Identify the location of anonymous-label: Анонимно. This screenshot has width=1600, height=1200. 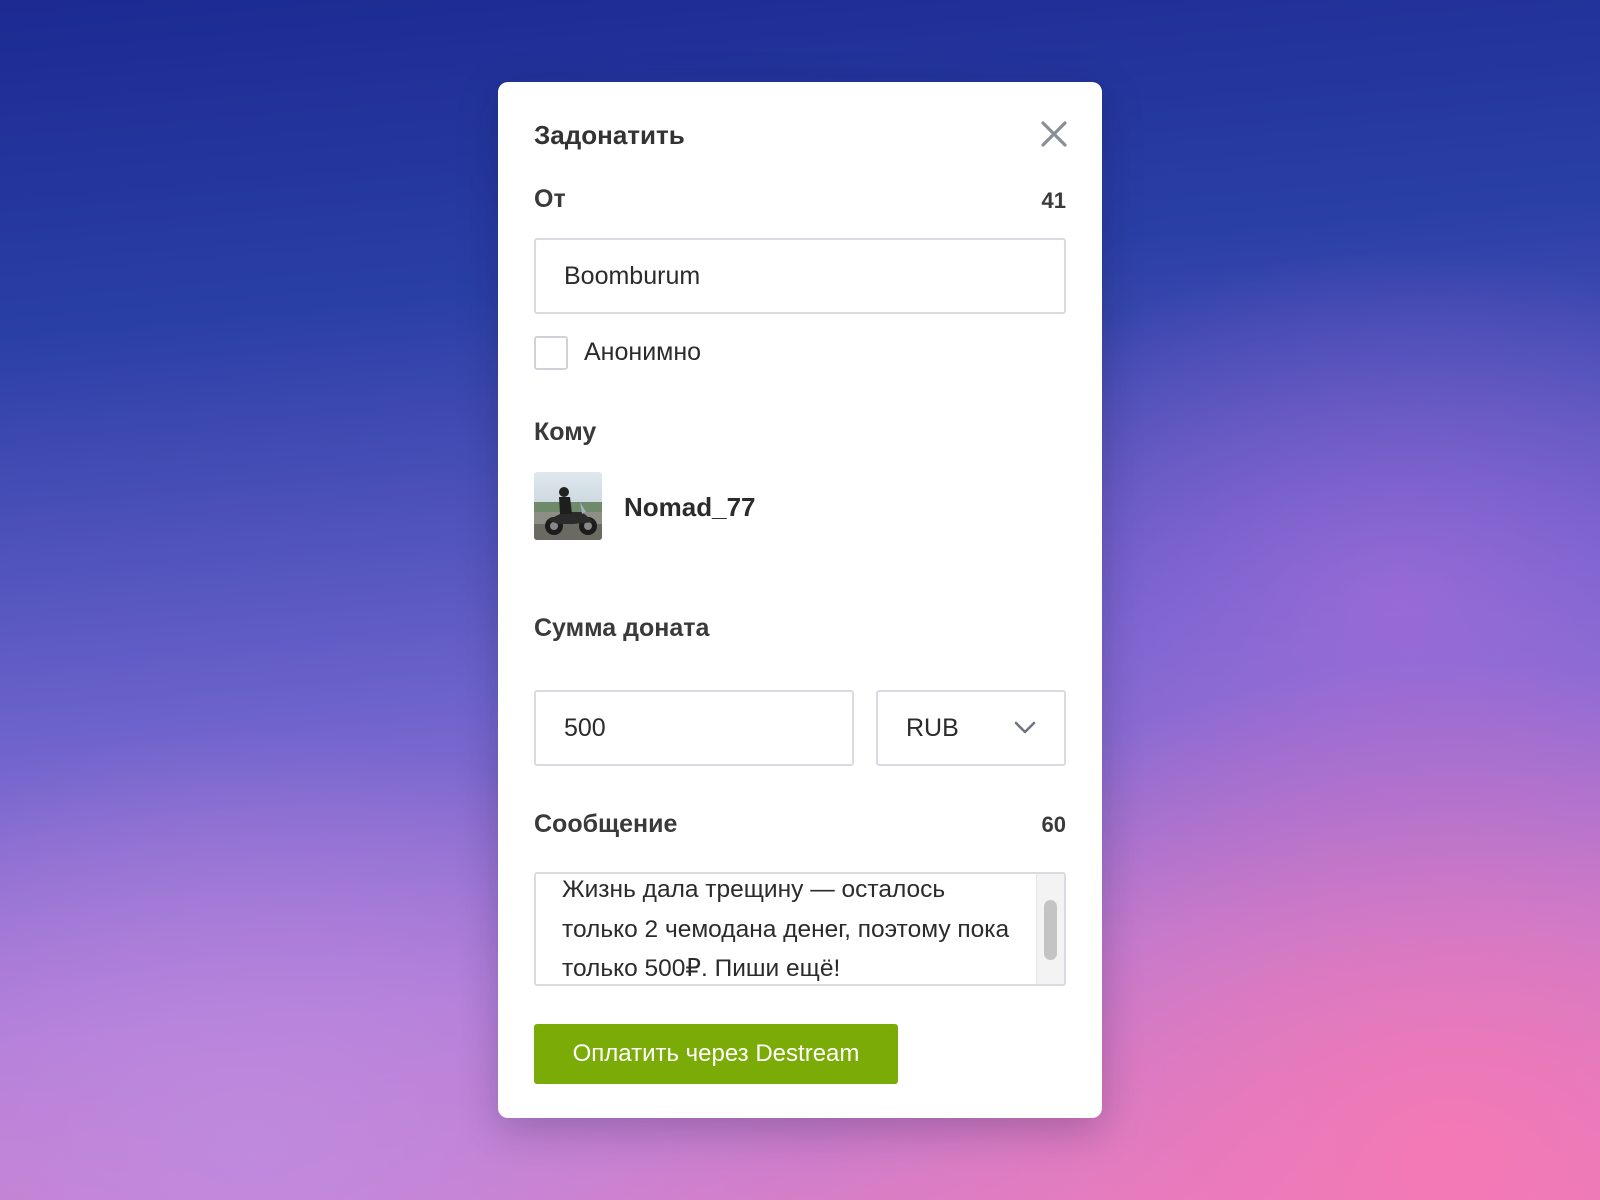
(642, 352).